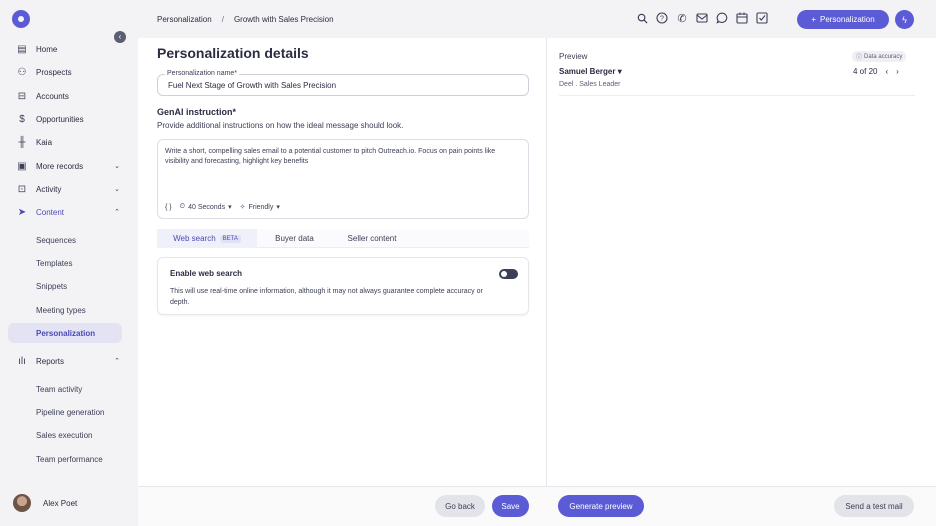 The image size is (936, 526). What do you see at coordinates (65, 240) in the screenshot?
I see `sidebar-subitem-sequences: Sequences` at bounding box center [65, 240].